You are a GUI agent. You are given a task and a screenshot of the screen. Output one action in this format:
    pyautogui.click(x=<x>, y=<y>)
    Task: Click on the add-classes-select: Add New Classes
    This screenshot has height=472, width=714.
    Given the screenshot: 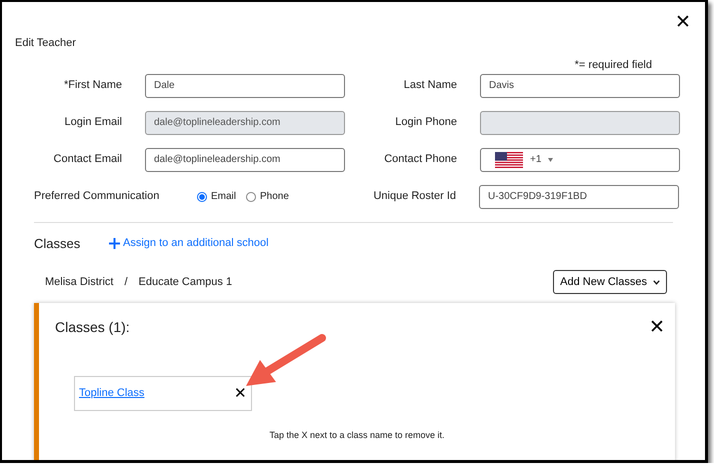 What is the action you would take?
    pyautogui.click(x=610, y=282)
    